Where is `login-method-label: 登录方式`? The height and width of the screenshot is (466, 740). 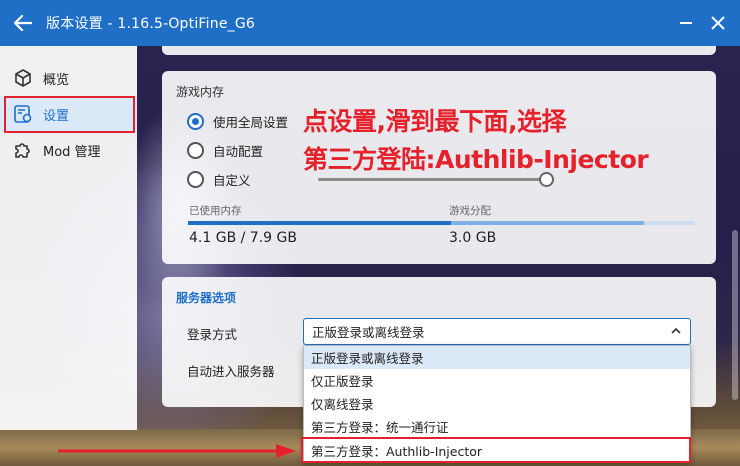 login-method-label: 登录方式 is located at coordinates (212, 334).